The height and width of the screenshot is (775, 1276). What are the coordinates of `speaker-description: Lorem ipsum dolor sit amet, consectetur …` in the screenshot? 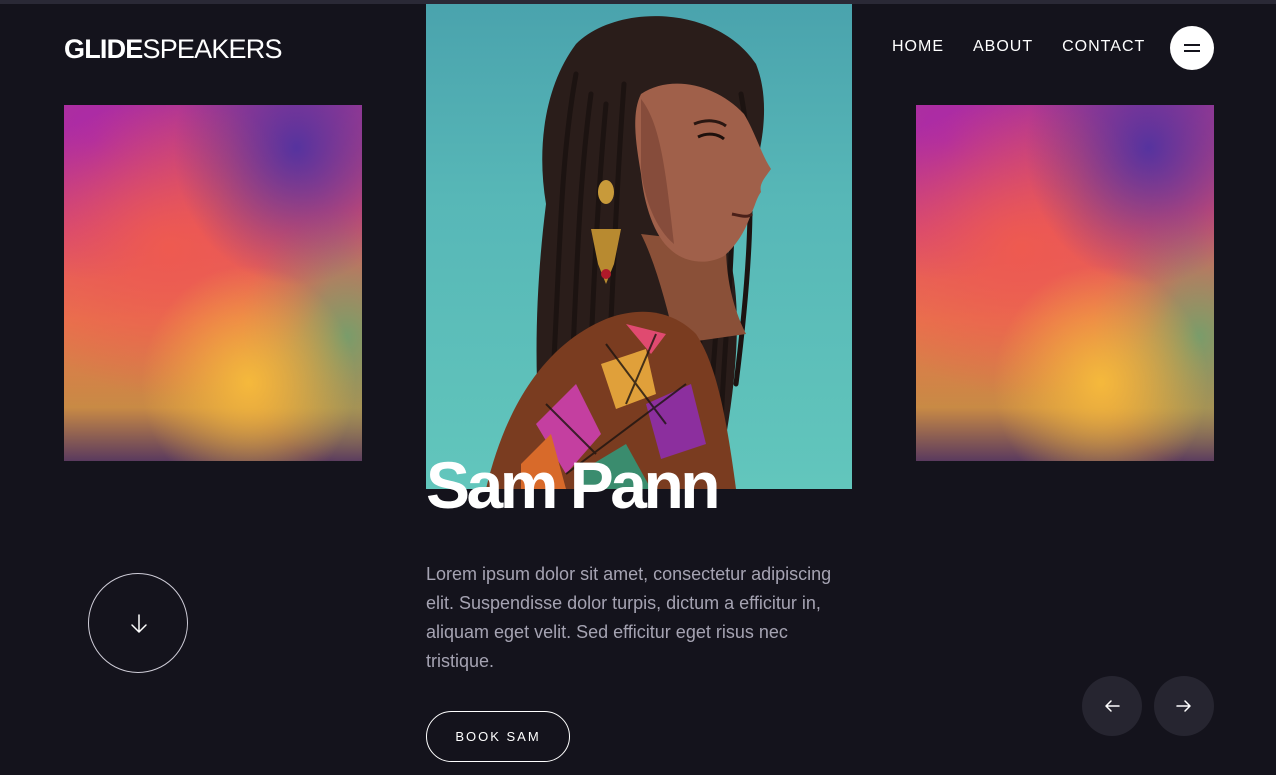 It's located at (629, 617).